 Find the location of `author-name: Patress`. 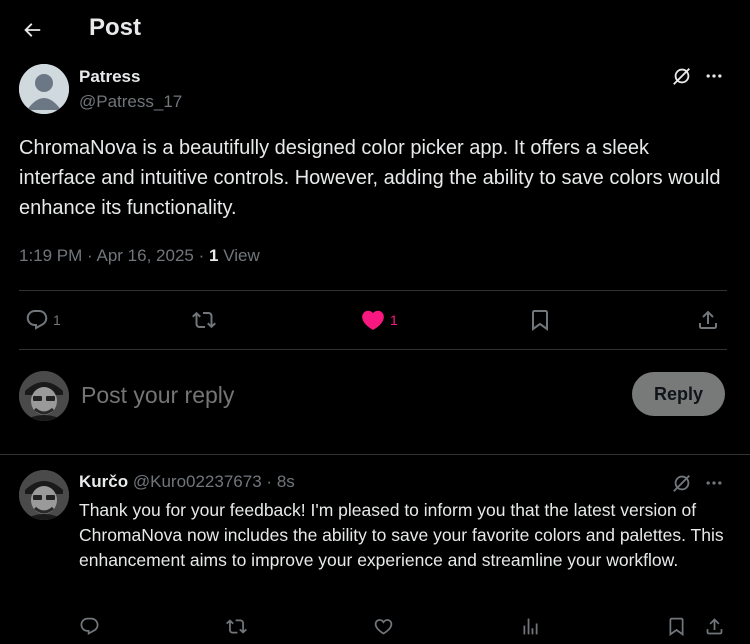

author-name: Patress is located at coordinates (109, 77).